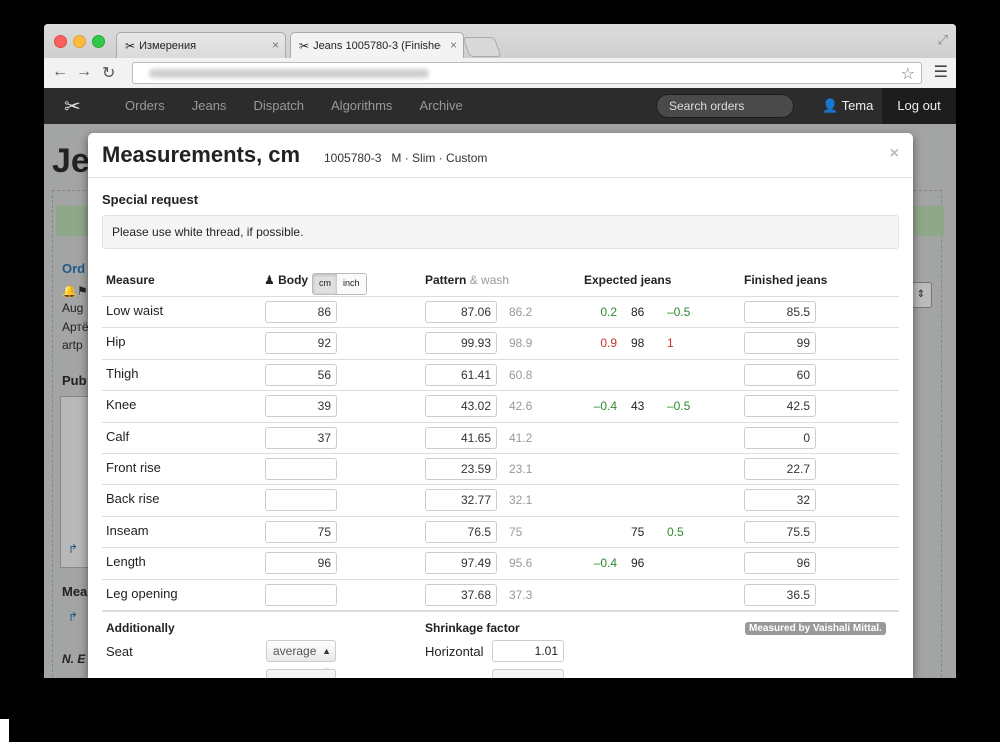 The image size is (1000, 742). I want to click on background-name: Артё, so click(75, 327).